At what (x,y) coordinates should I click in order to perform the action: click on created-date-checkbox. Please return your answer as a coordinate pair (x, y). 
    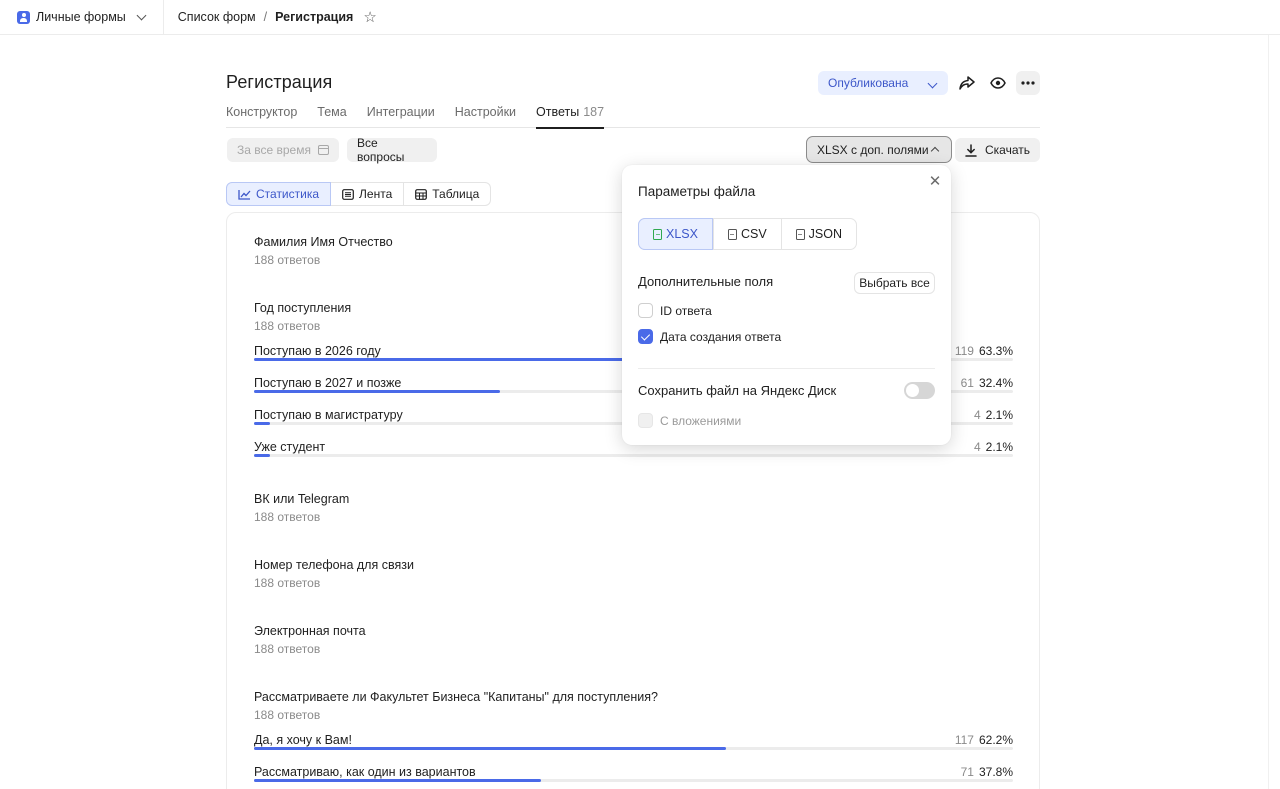
    Looking at the image, I should click on (645, 336).